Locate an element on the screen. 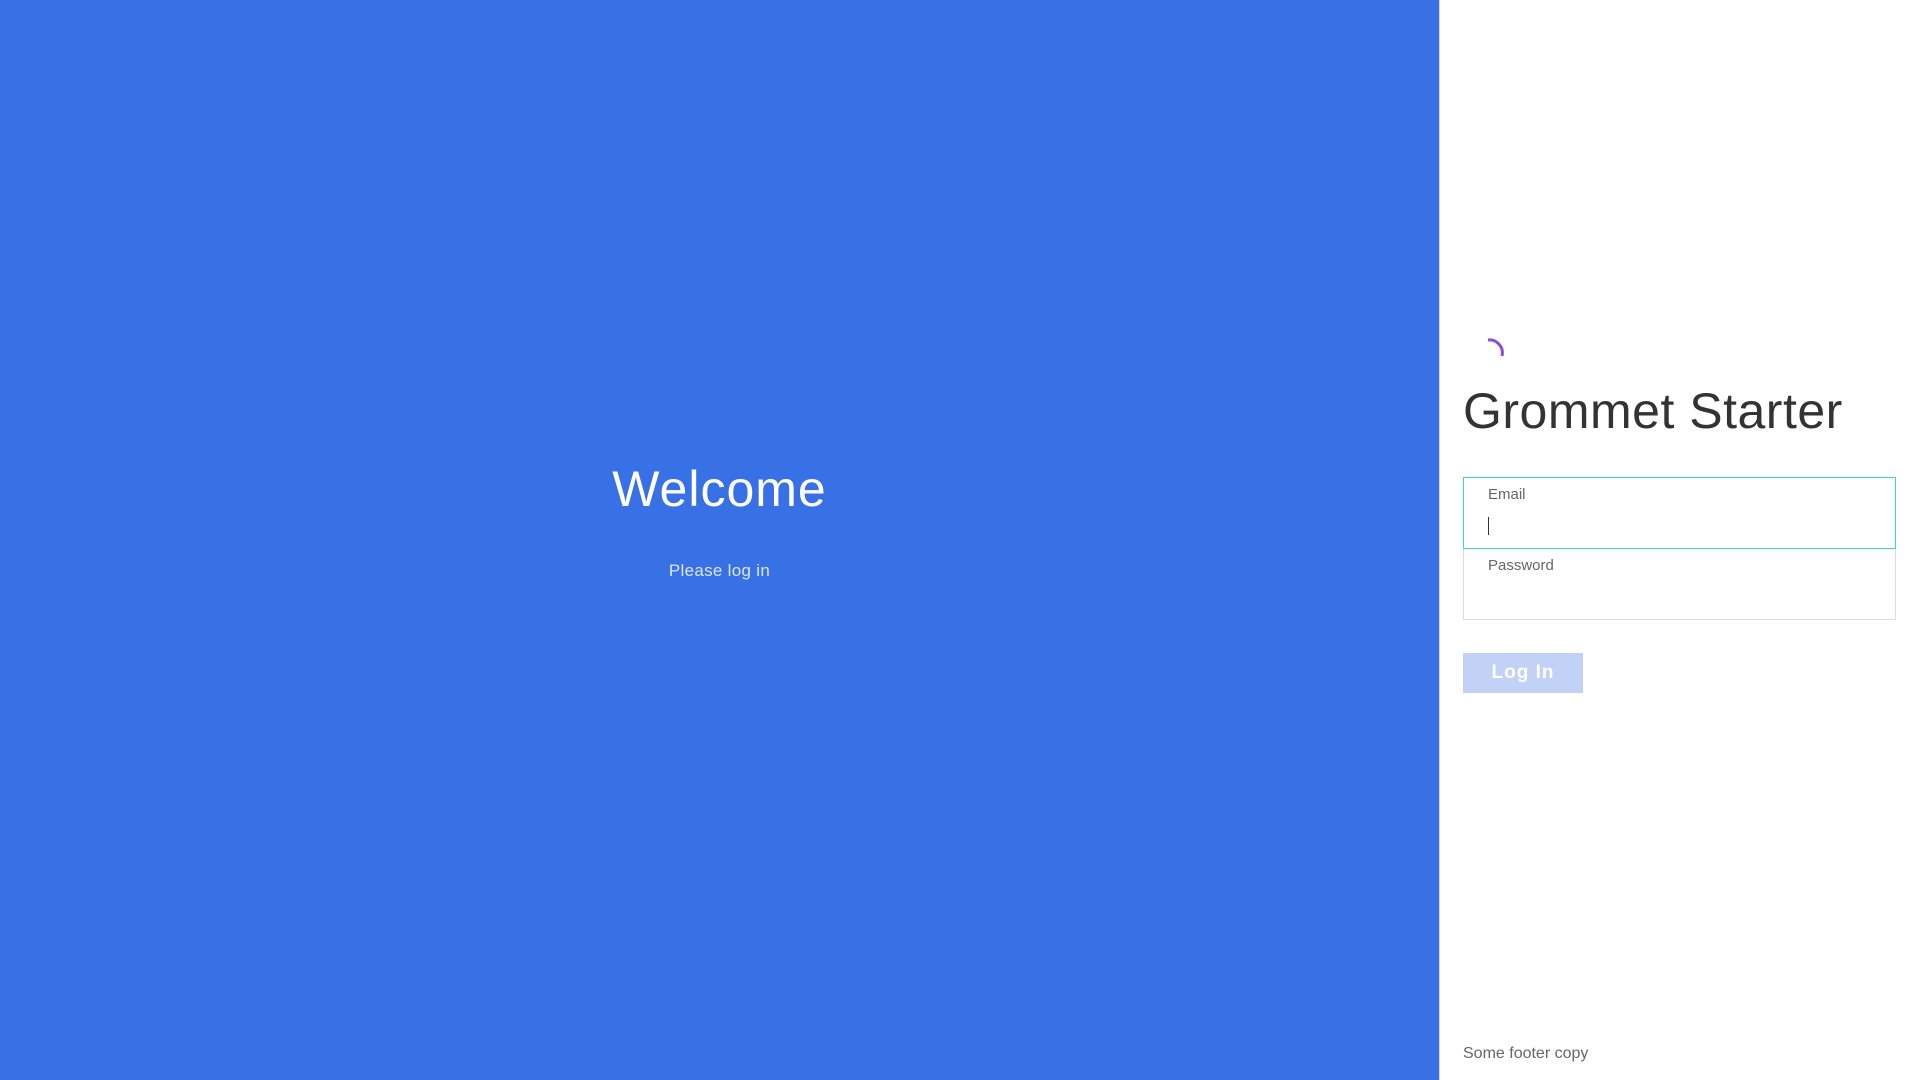  text-cursor is located at coordinates (1488, 526).